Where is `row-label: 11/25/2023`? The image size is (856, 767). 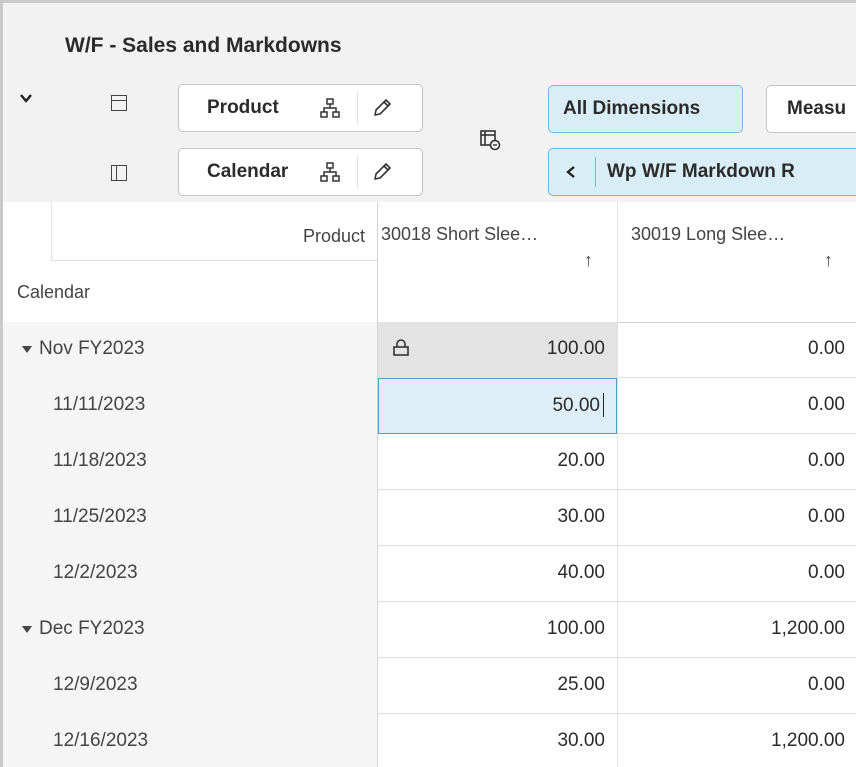
row-label: 11/25/2023 is located at coordinates (100, 516).